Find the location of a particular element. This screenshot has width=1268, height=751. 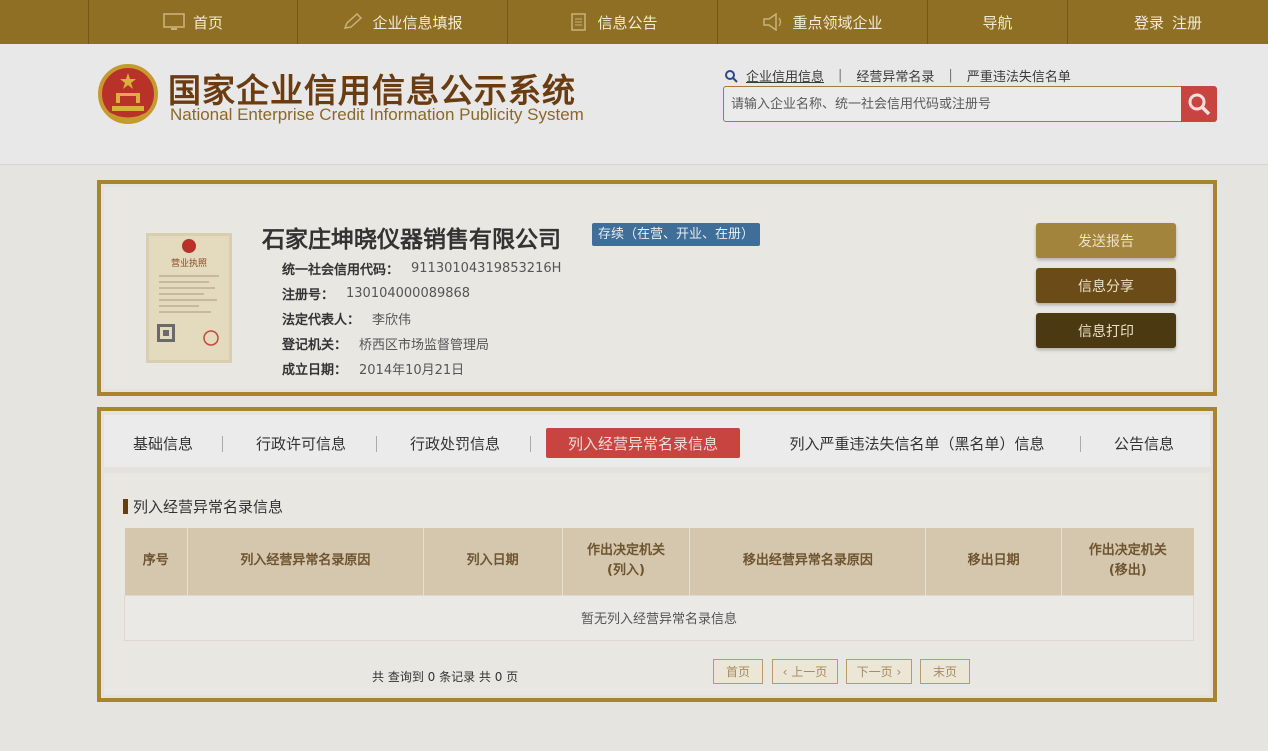

field-legal-rep: 法定代表人： 李欣伟 is located at coordinates (421, 318).